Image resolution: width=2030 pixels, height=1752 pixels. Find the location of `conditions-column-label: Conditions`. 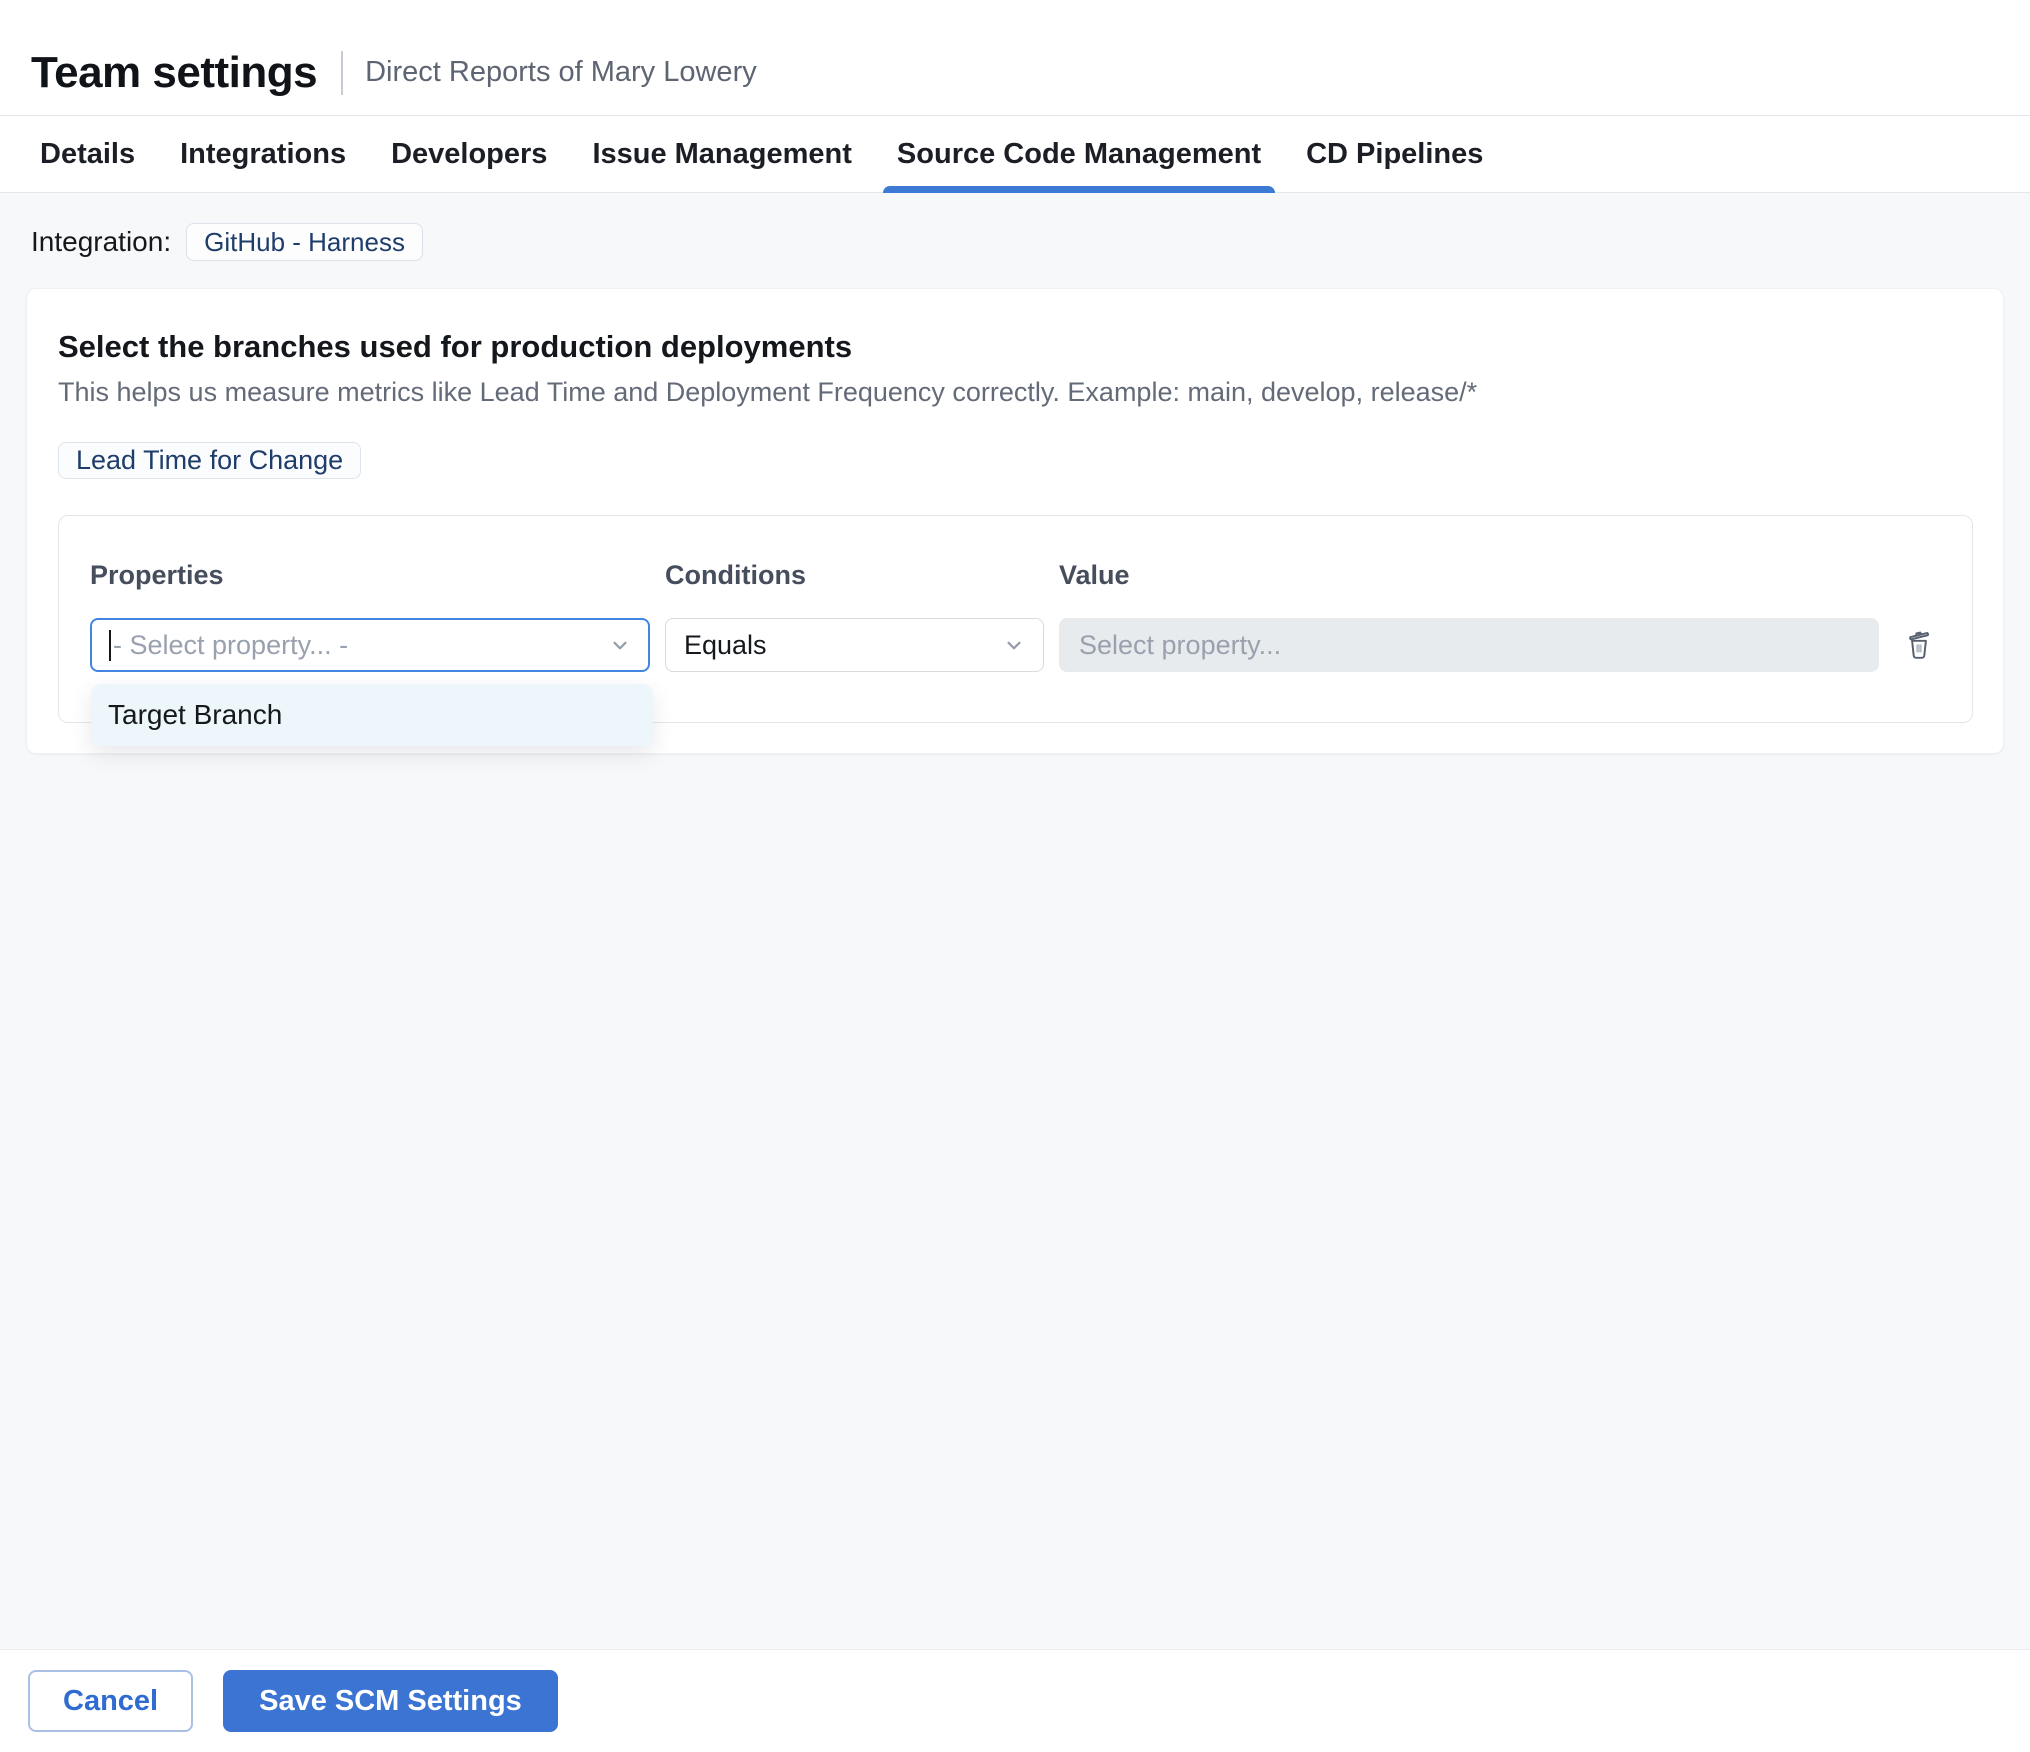

conditions-column-label: Conditions is located at coordinates (735, 575).